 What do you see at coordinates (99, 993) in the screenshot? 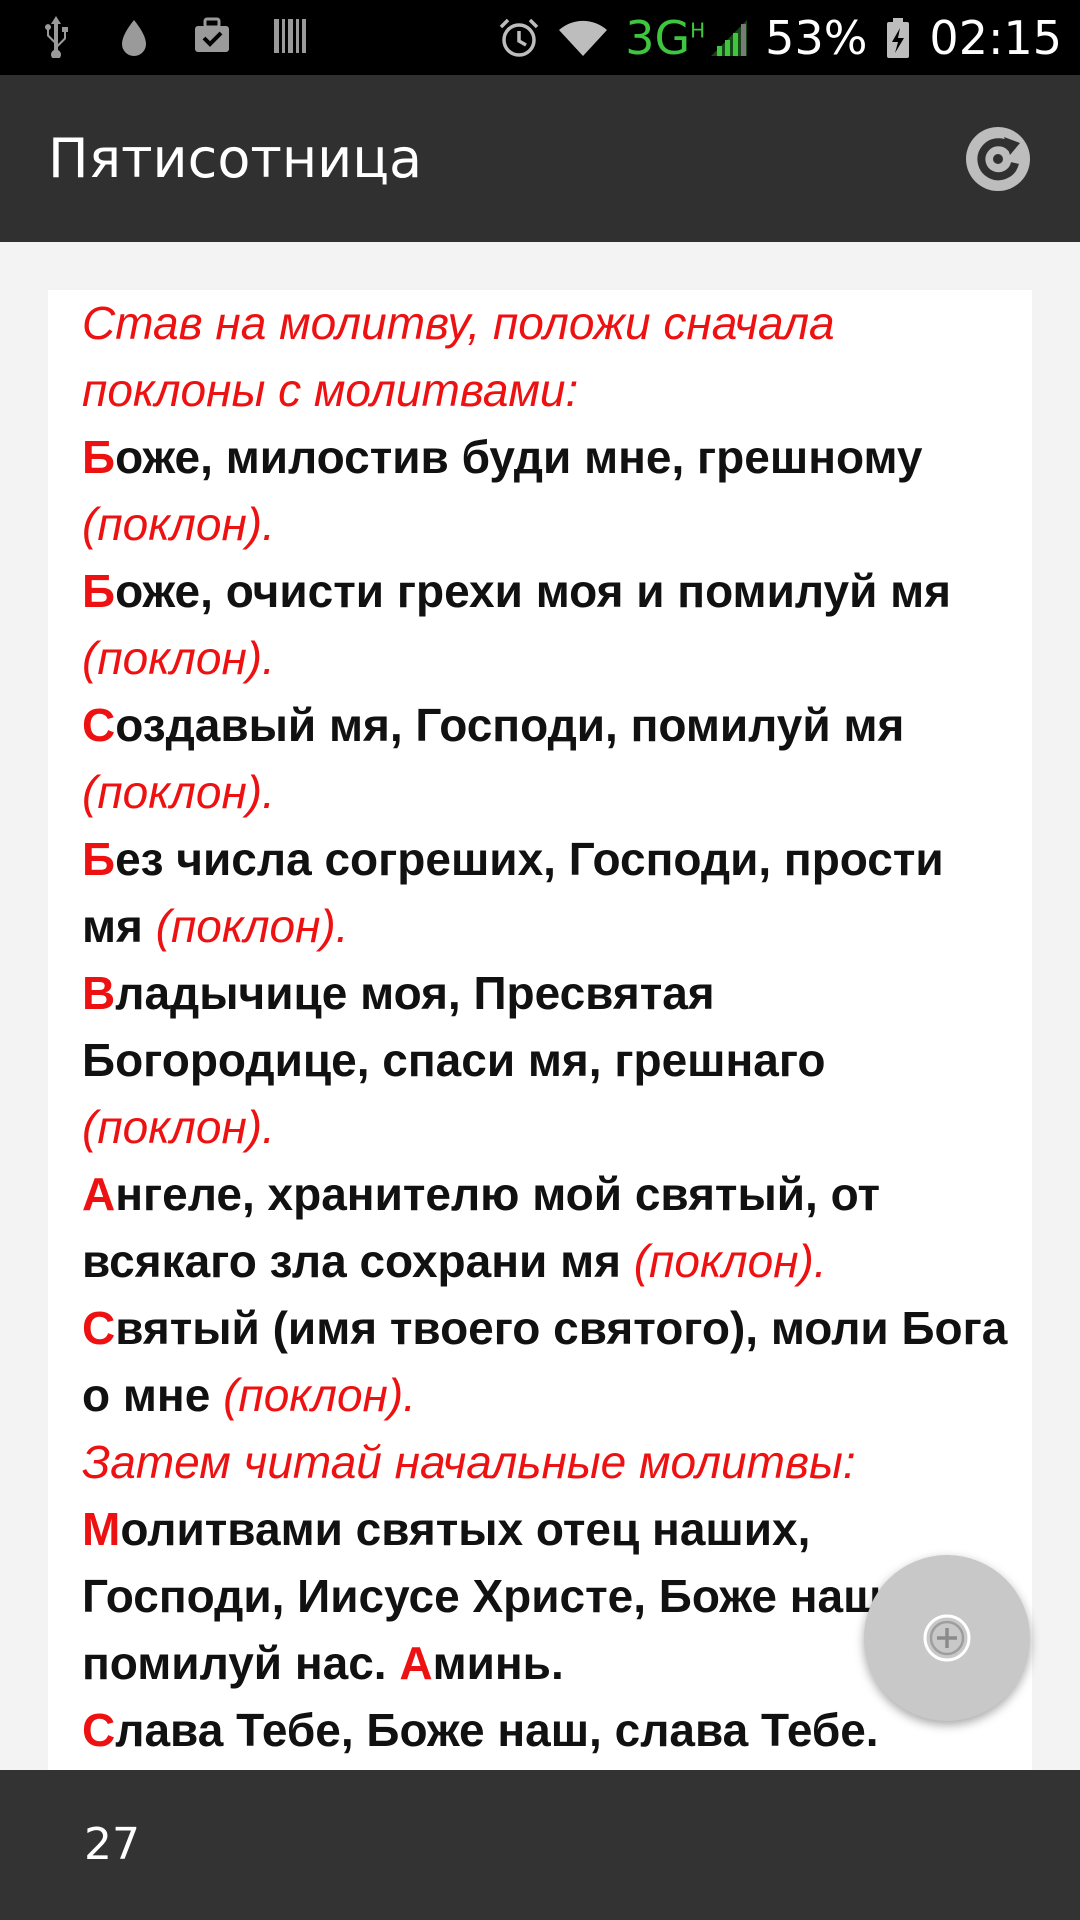
I see `initial-letter: В` at bounding box center [99, 993].